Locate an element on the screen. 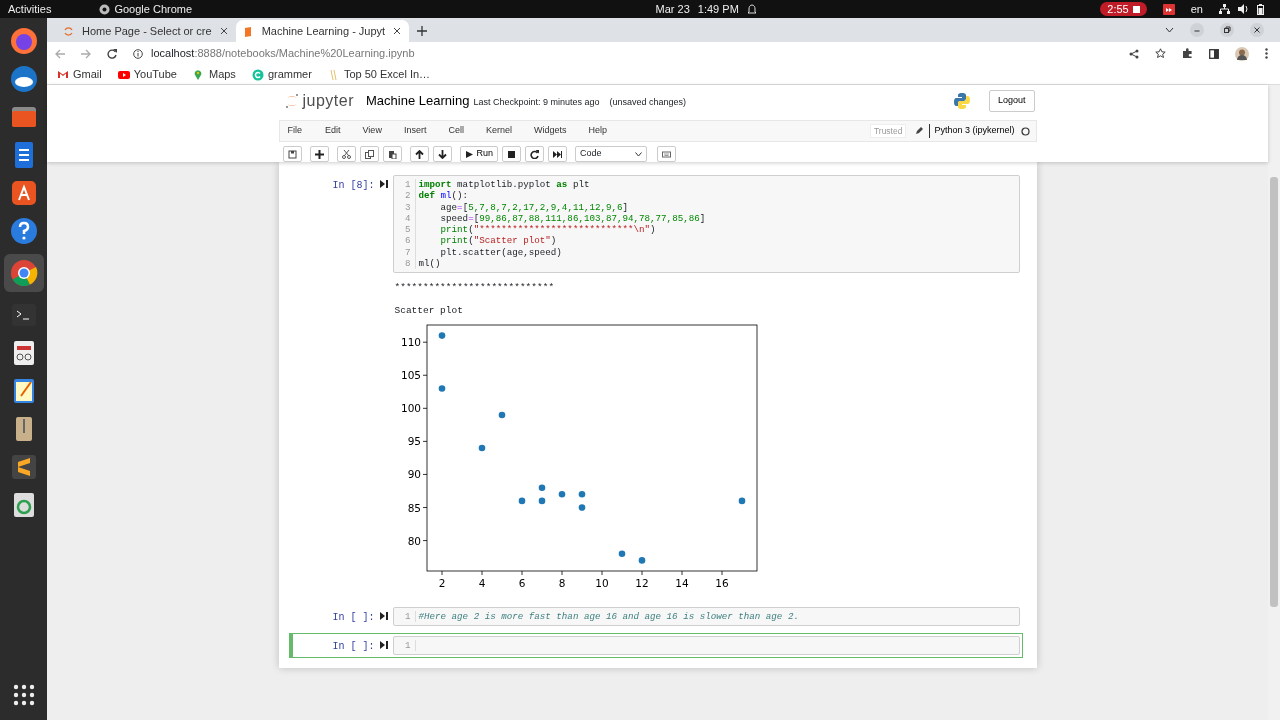  battery-icon is located at coordinates (1260, 9).